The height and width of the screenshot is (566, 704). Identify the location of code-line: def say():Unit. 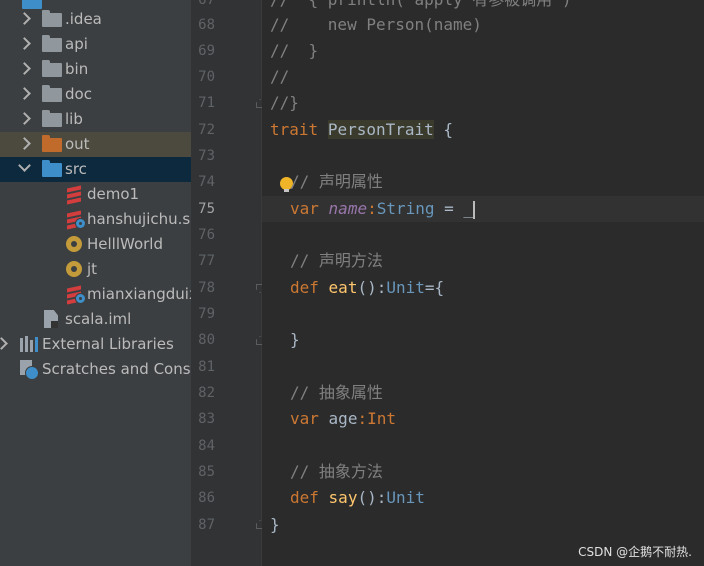
(357, 498).